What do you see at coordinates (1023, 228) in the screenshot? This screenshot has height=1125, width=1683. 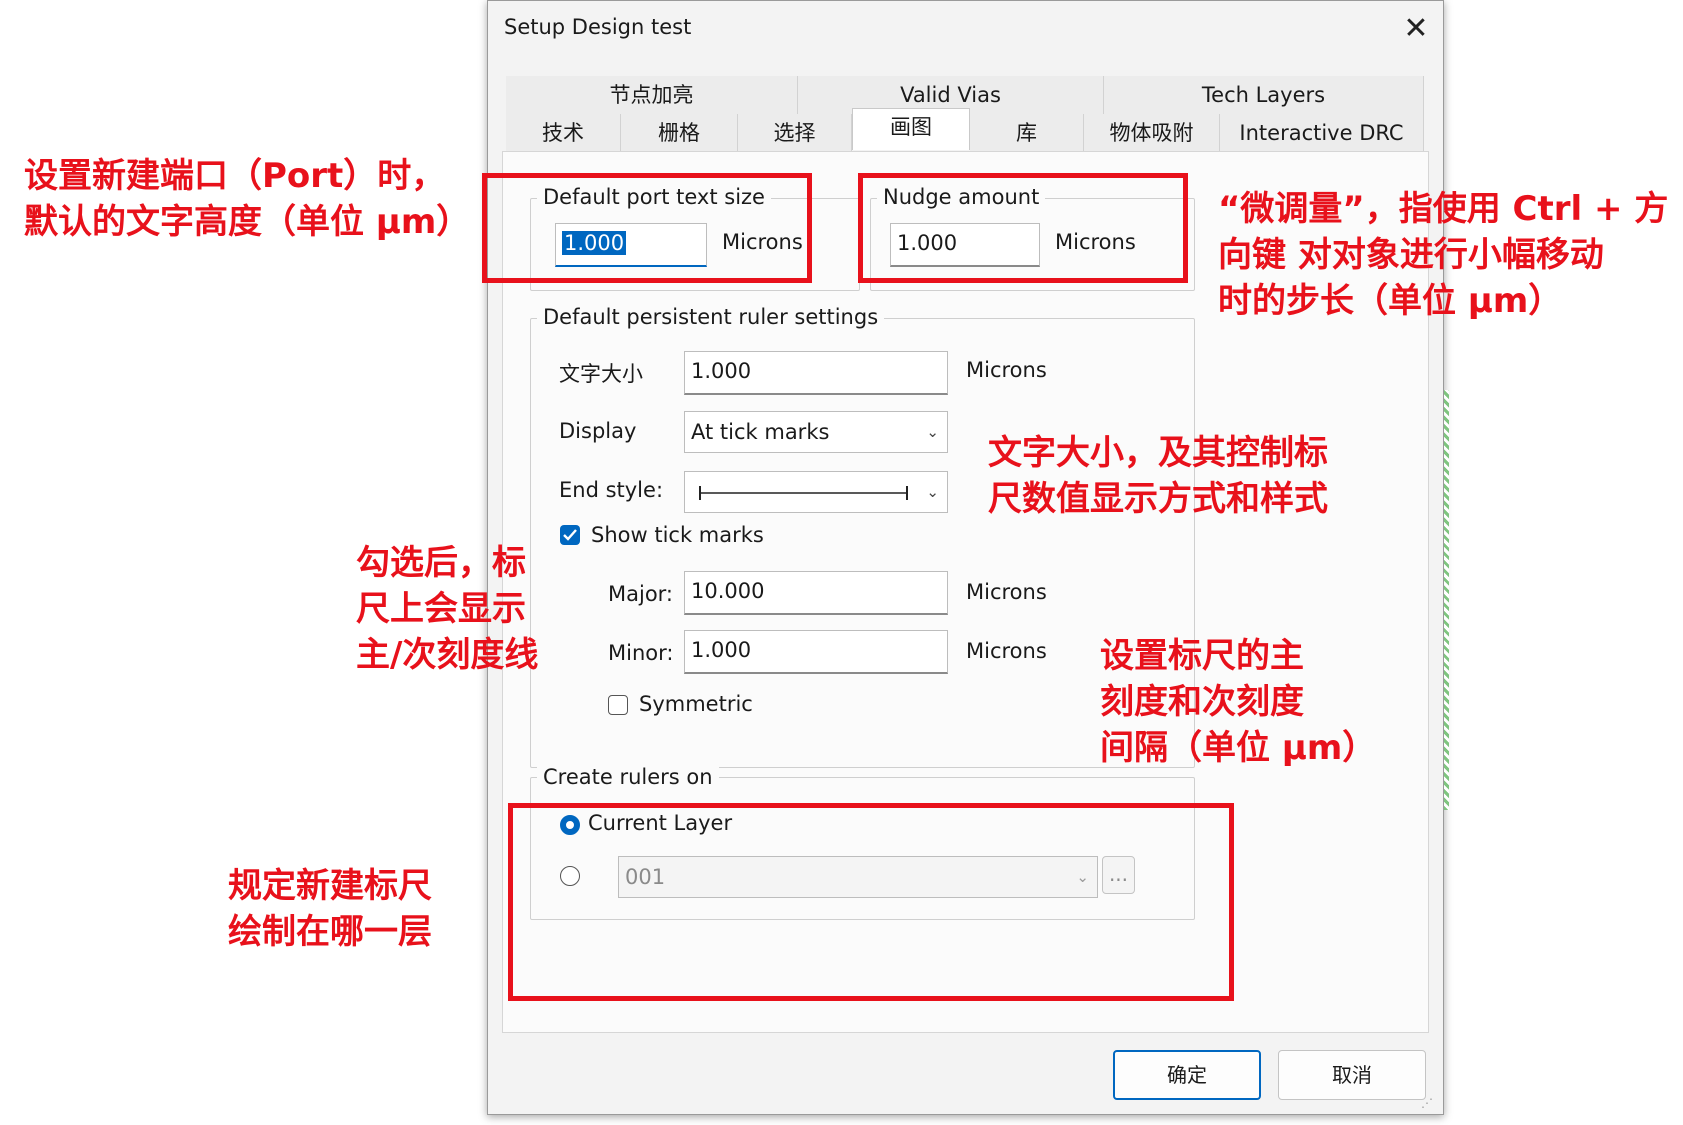 I see `highlight-nudge` at bounding box center [1023, 228].